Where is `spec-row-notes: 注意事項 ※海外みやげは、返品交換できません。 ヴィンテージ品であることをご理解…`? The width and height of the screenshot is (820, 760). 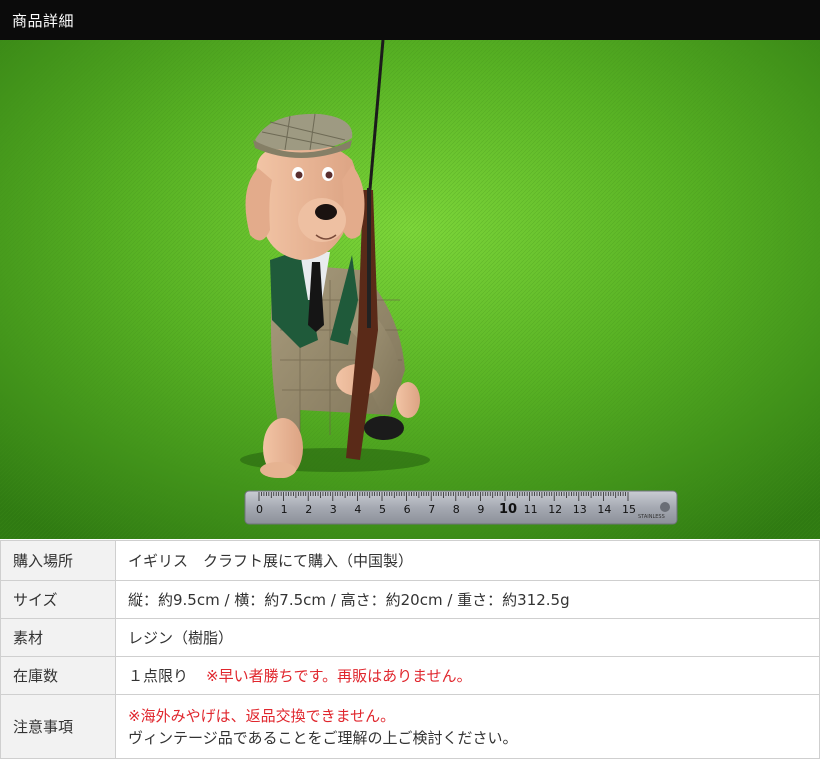 spec-row-notes: 注意事項 ※海外みやげは、返品交換できません。 ヴィンテージ品であることをご理解… is located at coordinates (410, 726).